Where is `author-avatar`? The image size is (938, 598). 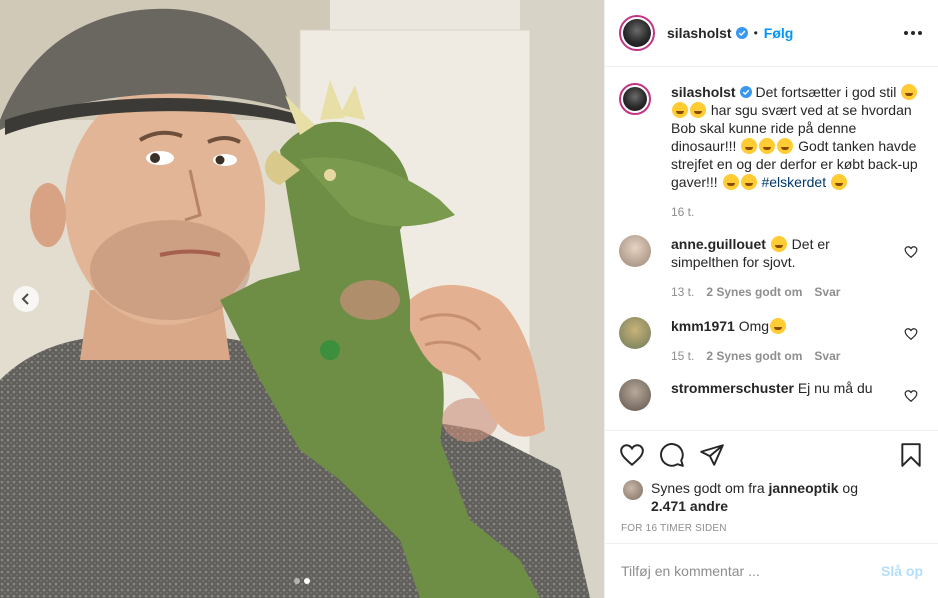
author-avatar is located at coordinates (637, 33).